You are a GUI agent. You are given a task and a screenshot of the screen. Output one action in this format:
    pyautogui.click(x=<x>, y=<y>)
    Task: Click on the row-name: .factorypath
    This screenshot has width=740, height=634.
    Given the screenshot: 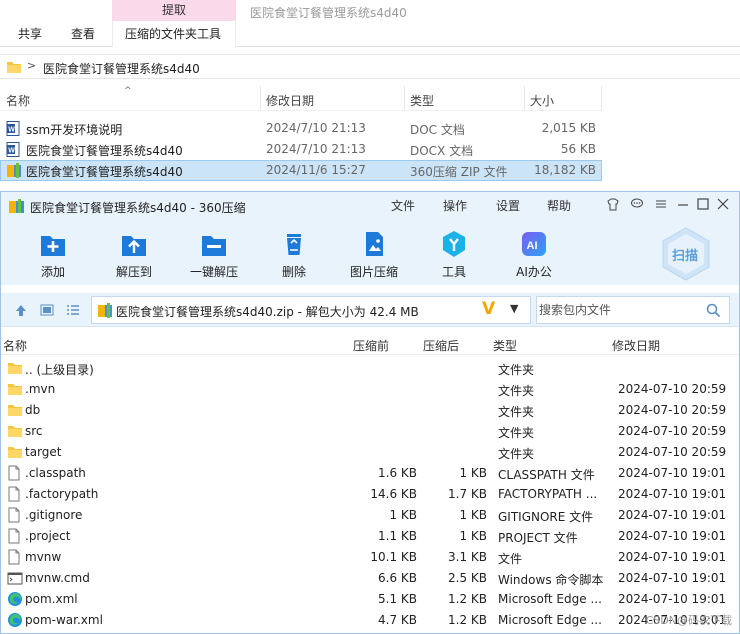 What is the action you would take?
    pyautogui.click(x=62, y=494)
    